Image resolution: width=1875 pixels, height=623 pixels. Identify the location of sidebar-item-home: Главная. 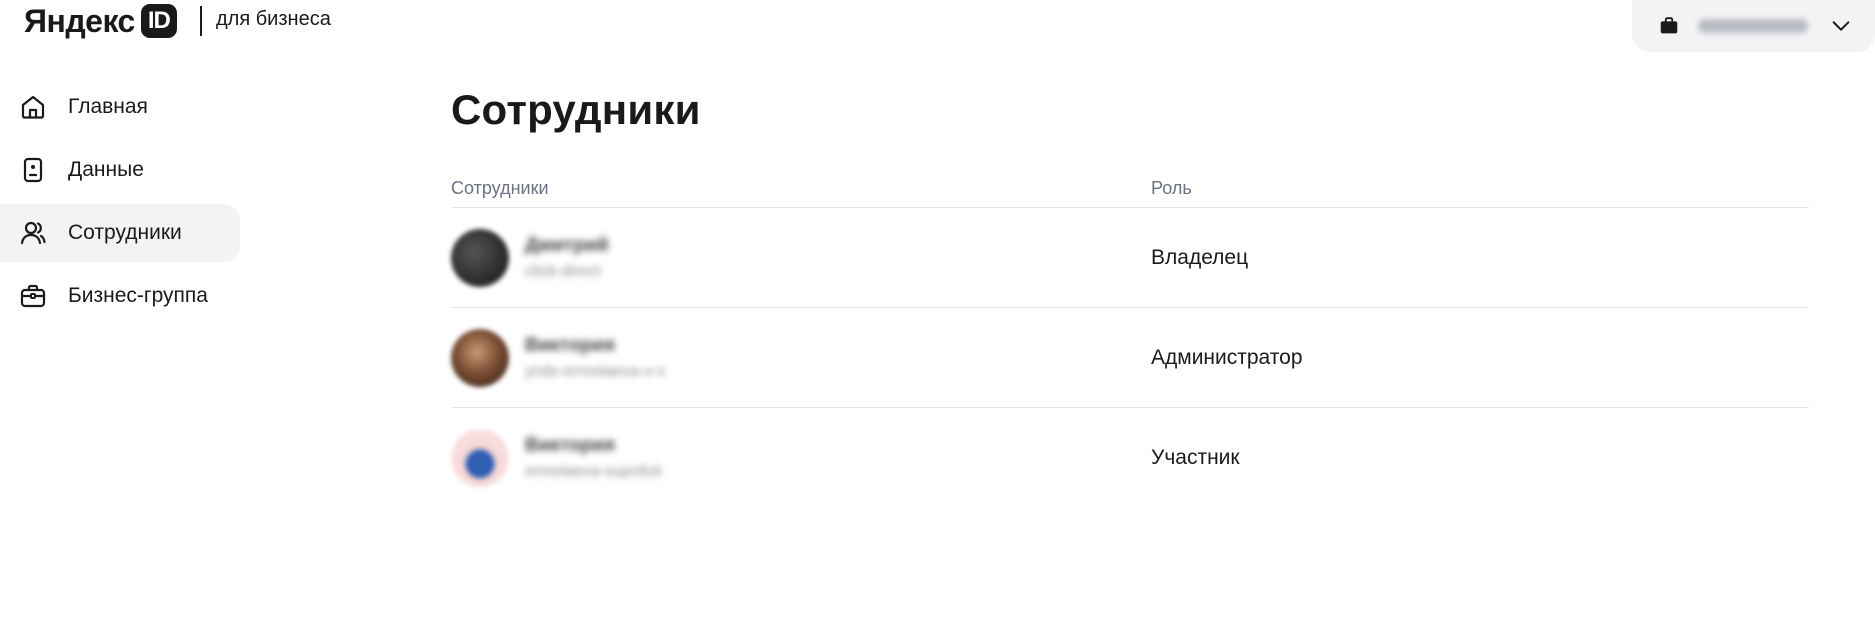
(120, 107).